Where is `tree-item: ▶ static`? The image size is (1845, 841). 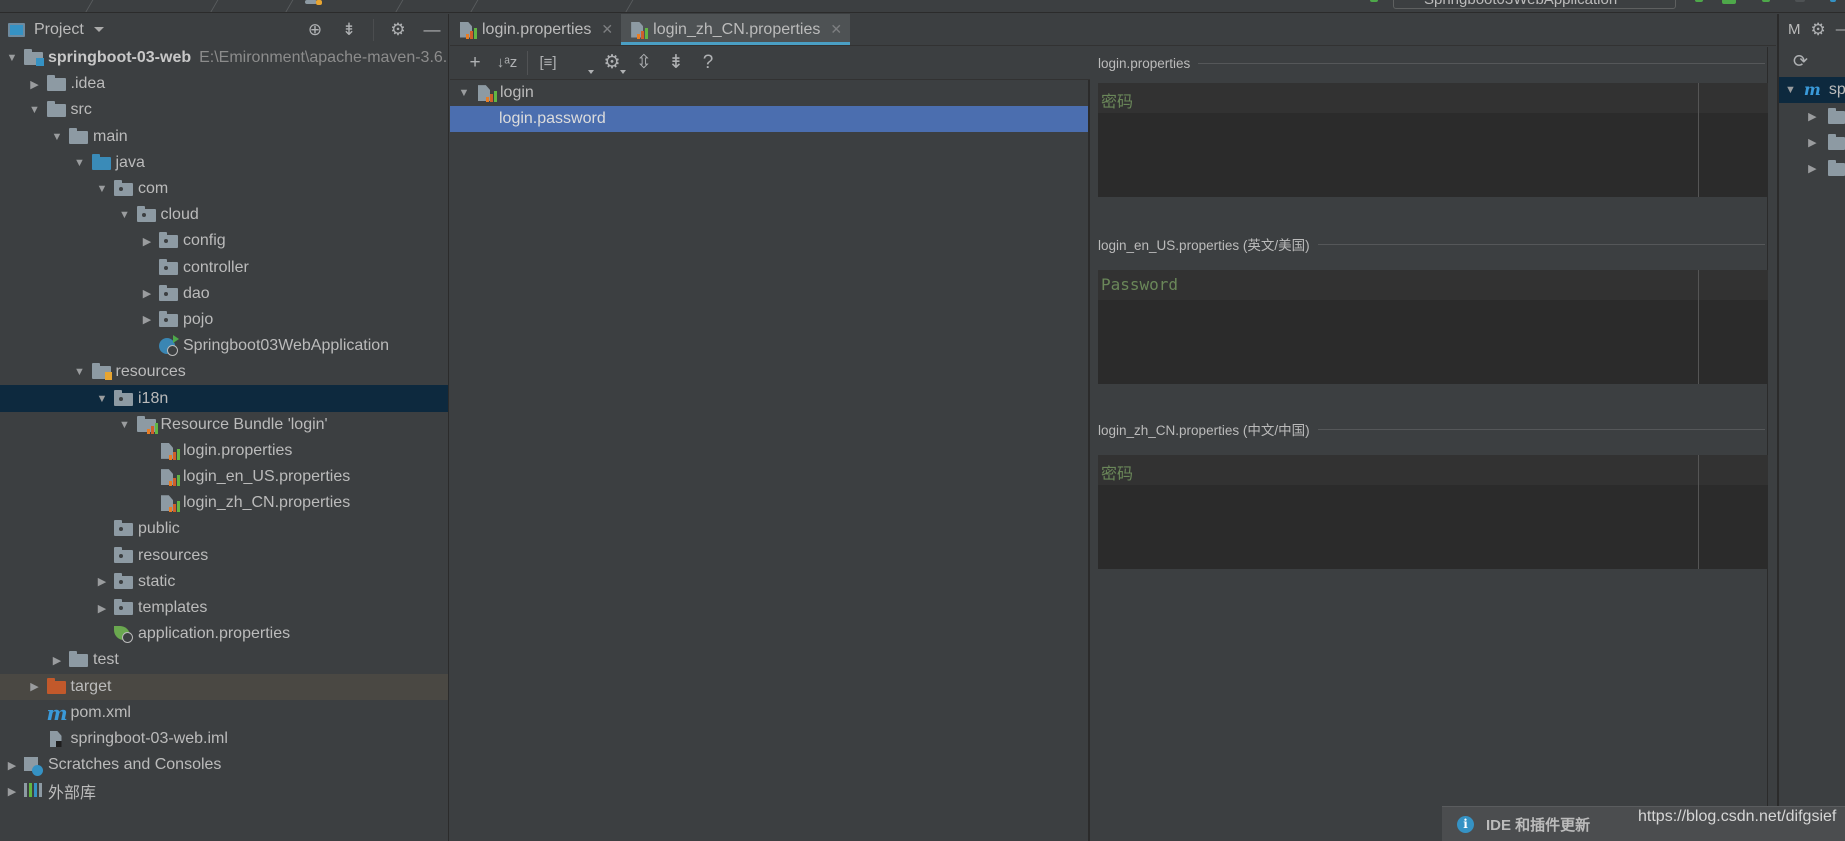
tree-item: ▶ static is located at coordinates (224, 582).